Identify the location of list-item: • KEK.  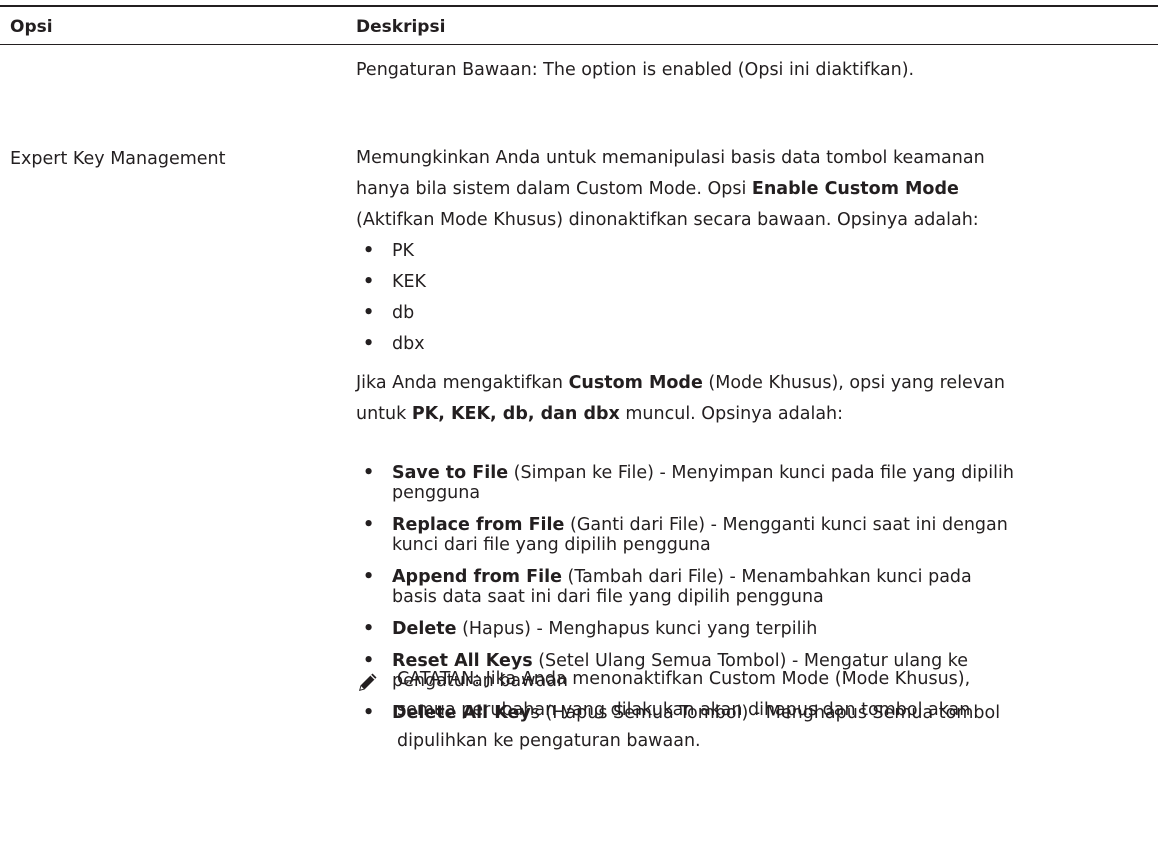
(756, 282).